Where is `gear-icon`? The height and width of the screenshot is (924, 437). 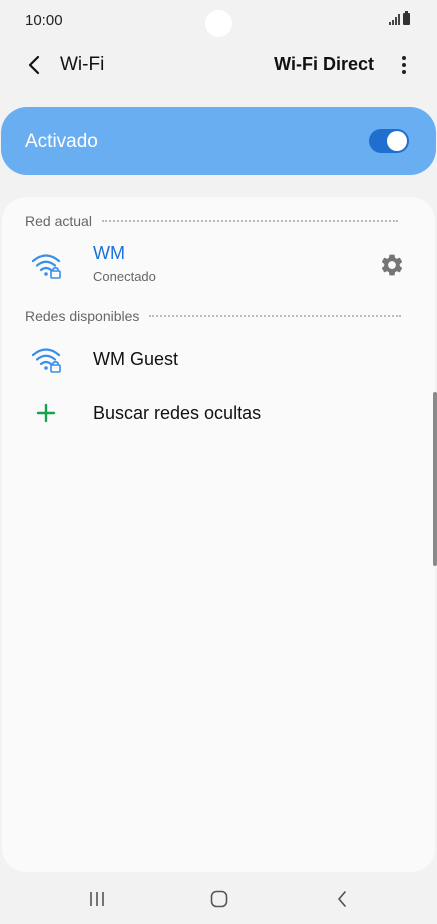
gear-icon is located at coordinates (392, 265).